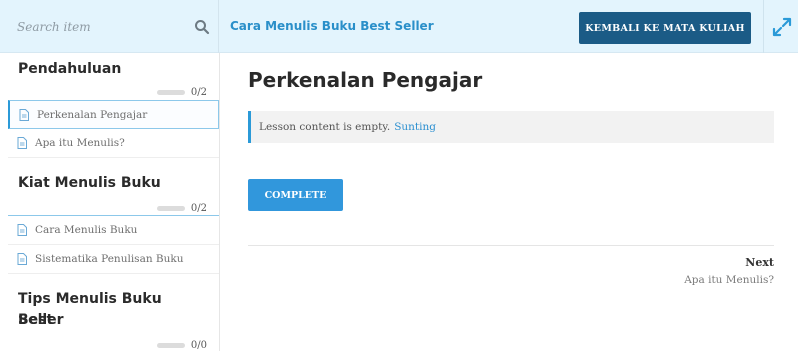  Describe the element at coordinates (69, 69) in the screenshot. I see `section-title: Pendahuluan` at that location.